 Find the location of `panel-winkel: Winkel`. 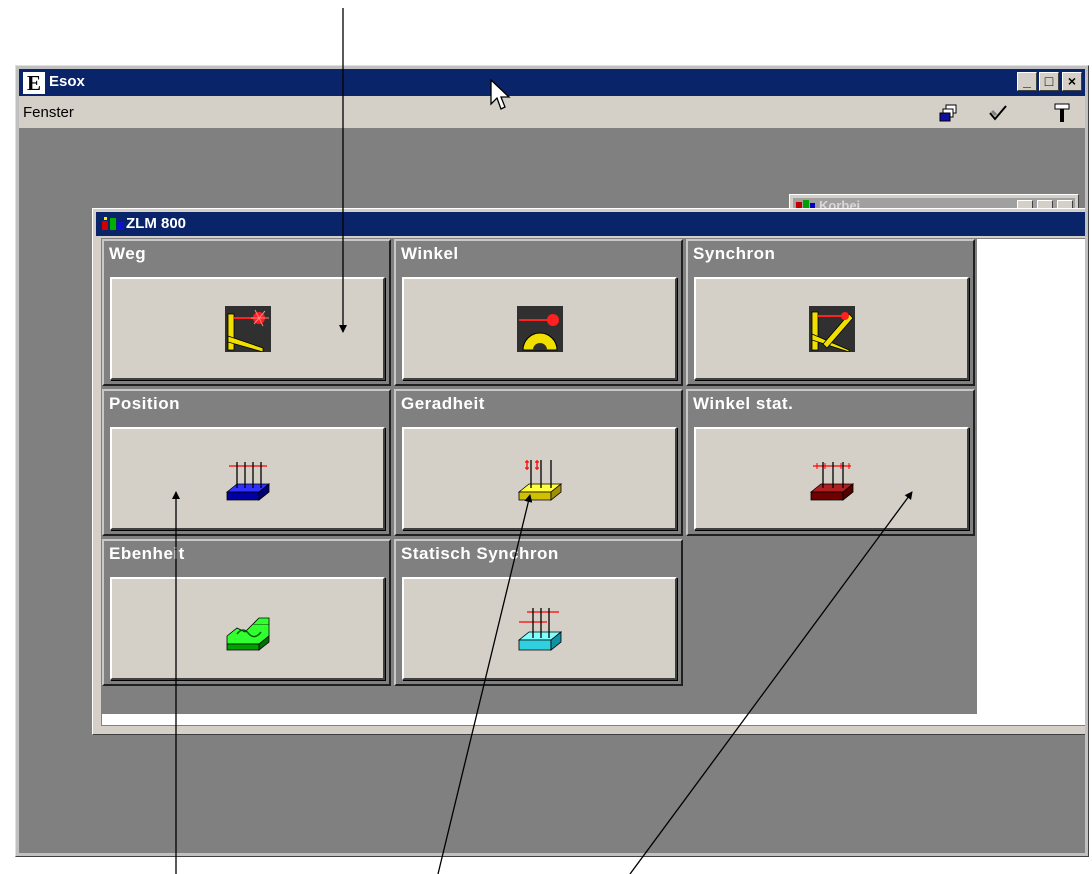

panel-winkel: Winkel is located at coordinates (538, 312).